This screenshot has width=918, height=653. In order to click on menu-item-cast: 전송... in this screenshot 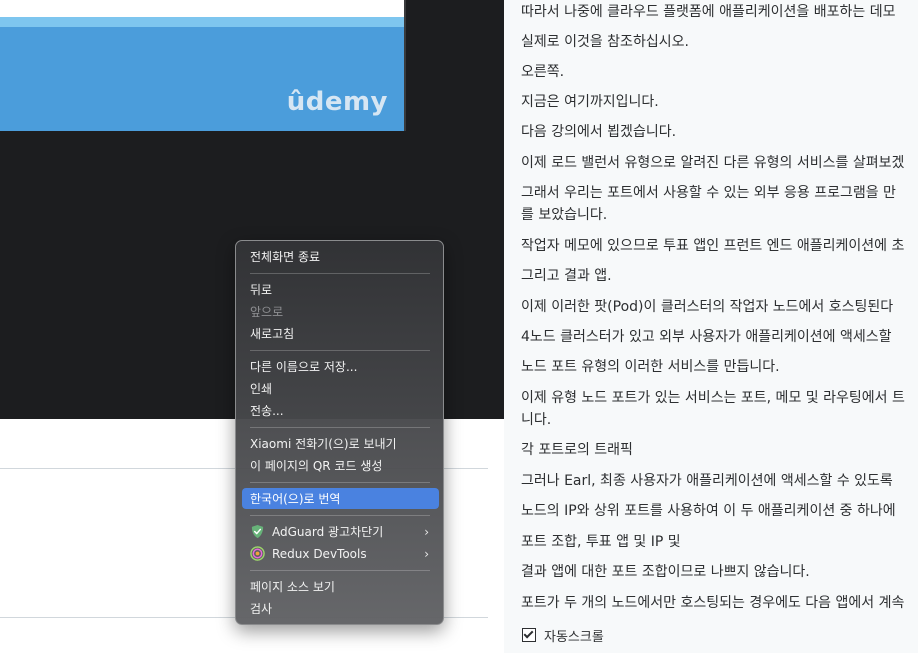, I will do `click(267, 411)`.